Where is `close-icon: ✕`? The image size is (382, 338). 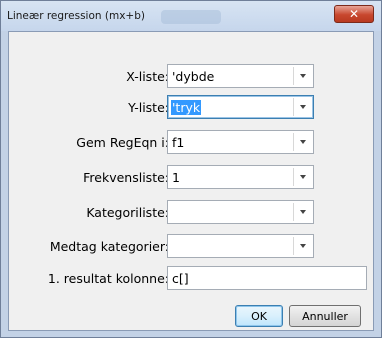 close-icon: ✕ is located at coordinates (354, 14).